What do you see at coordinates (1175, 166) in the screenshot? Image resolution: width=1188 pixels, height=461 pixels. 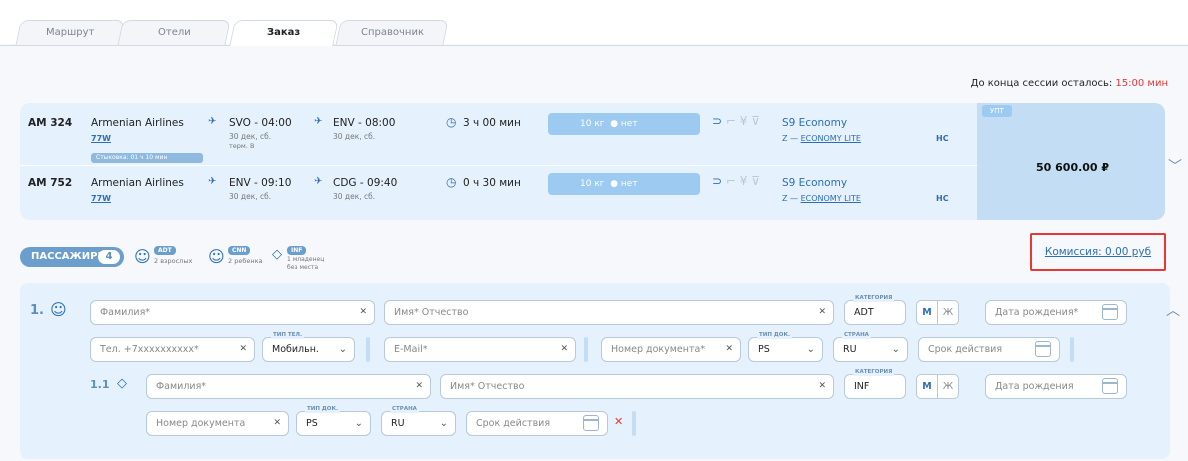 I see `chevron-down-icon: ﹀` at bounding box center [1175, 166].